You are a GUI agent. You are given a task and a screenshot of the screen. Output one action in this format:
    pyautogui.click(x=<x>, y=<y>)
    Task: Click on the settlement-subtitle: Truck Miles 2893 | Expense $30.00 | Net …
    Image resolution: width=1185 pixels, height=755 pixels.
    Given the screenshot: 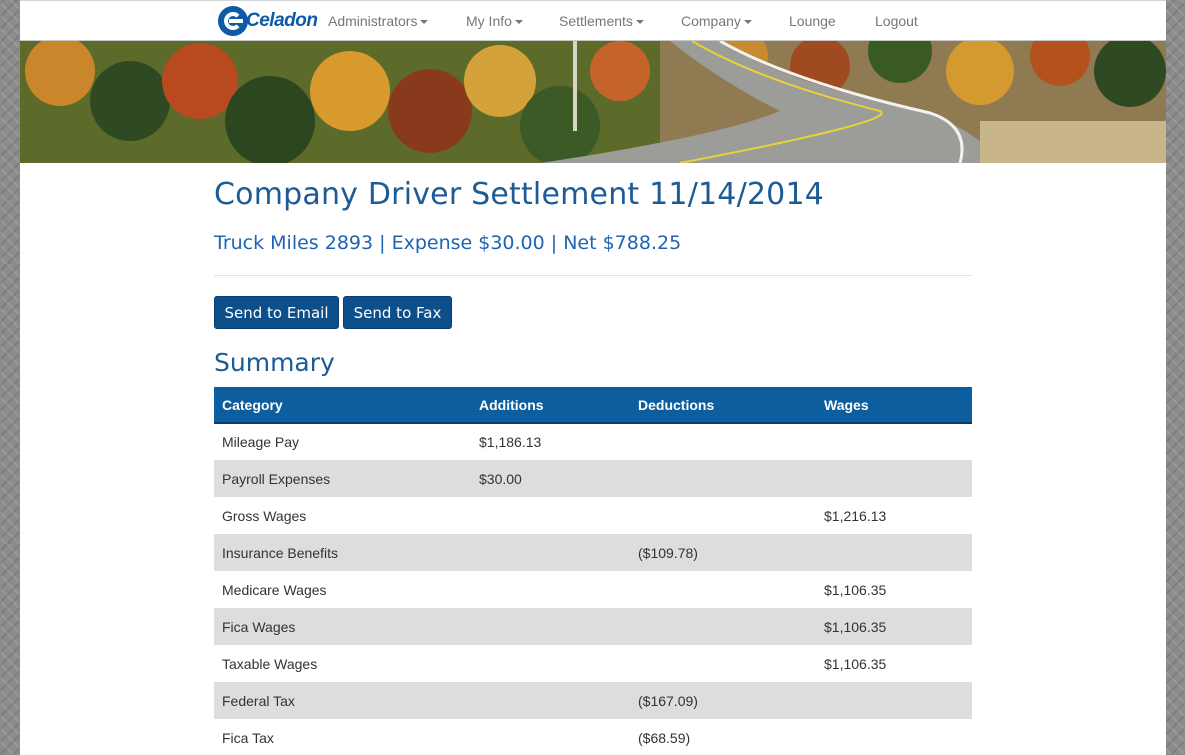 What is the action you would take?
    pyautogui.click(x=448, y=243)
    